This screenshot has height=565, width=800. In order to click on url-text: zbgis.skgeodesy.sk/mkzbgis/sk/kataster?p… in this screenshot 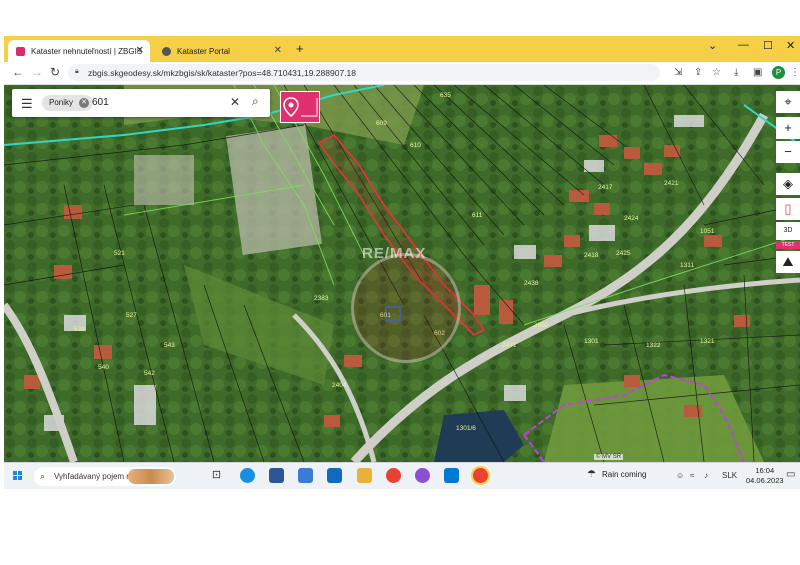, I will do `click(222, 72)`.